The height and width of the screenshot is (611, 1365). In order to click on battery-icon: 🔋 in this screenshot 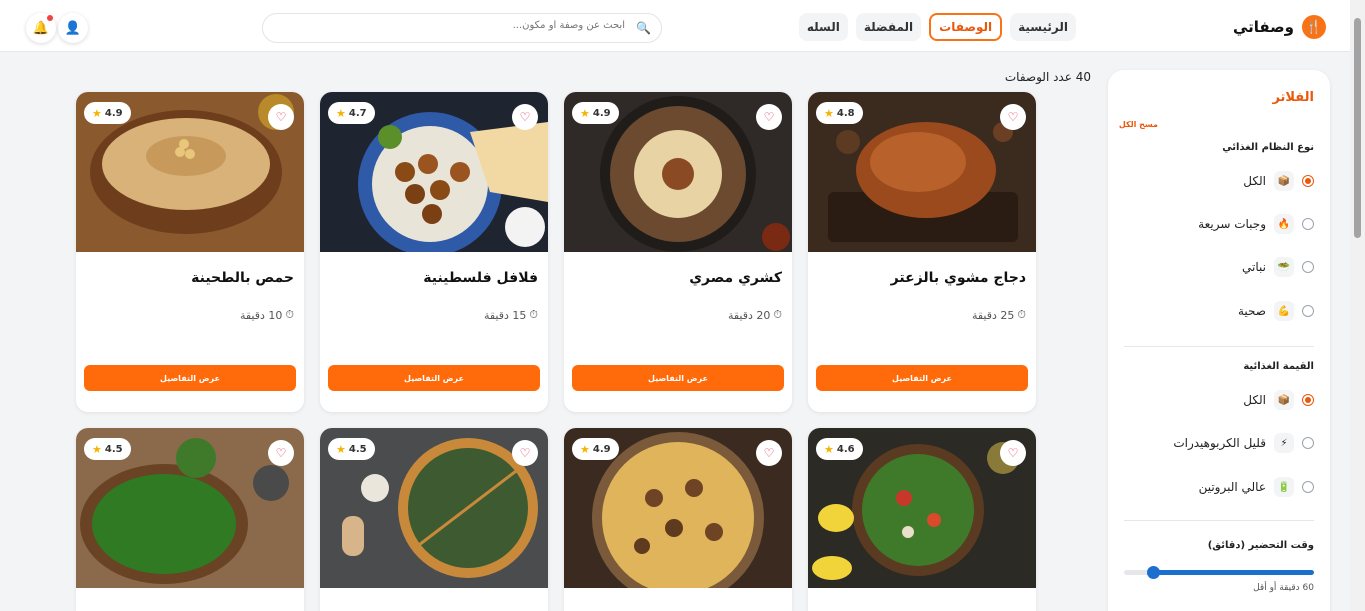, I will do `click(1284, 487)`.